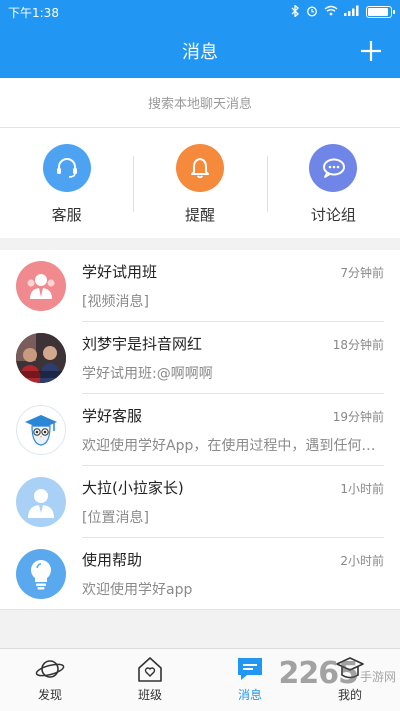 The image size is (400, 711). What do you see at coordinates (41, 430) in the screenshot?
I see `owl-graduate-icon` at bounding box center [41, 430].